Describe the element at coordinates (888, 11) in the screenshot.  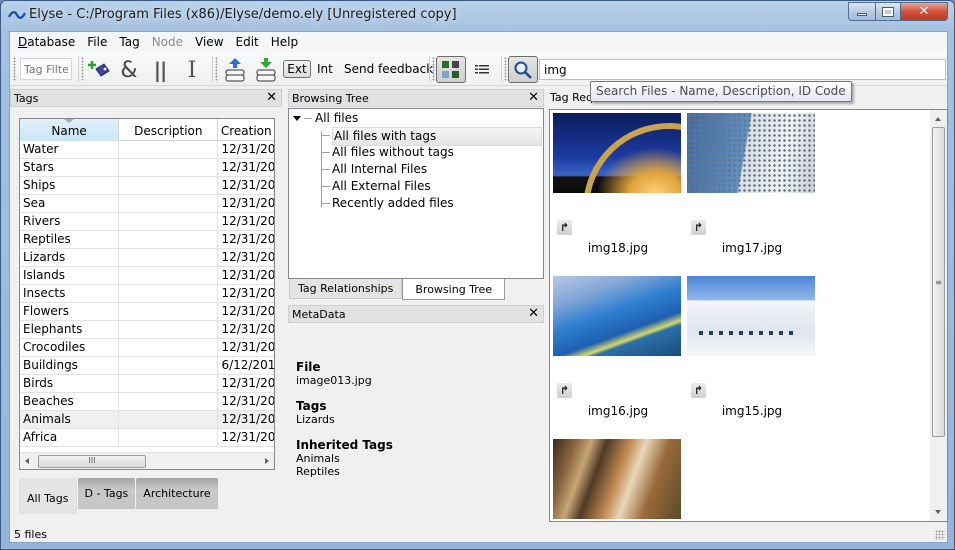
I see `maximize-button` at that location.